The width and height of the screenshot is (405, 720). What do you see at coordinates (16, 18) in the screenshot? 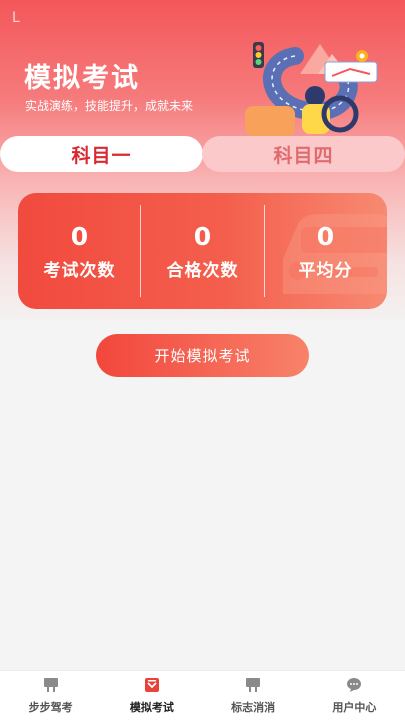
I see `corner-mark: L` at bounding box center [16, 18].